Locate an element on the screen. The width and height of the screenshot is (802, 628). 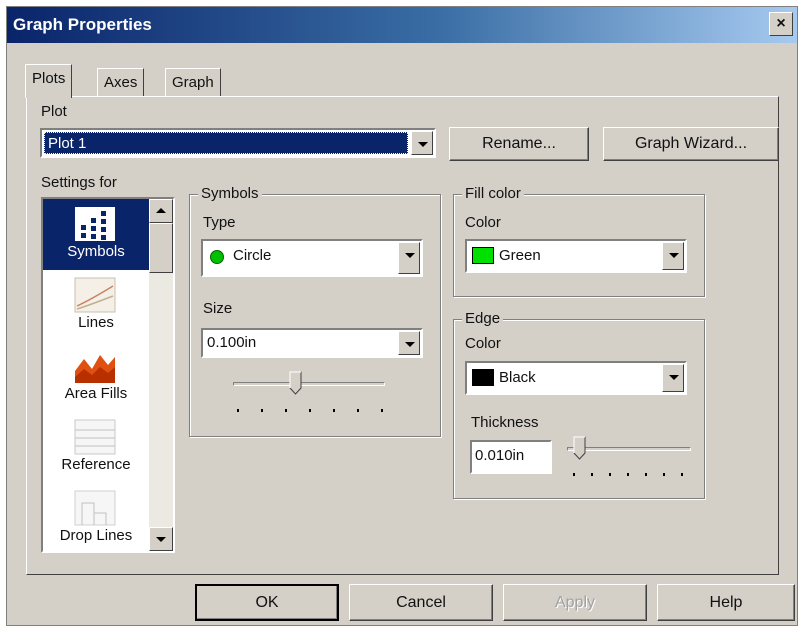
slider-track is located at coordinates (309, 384).